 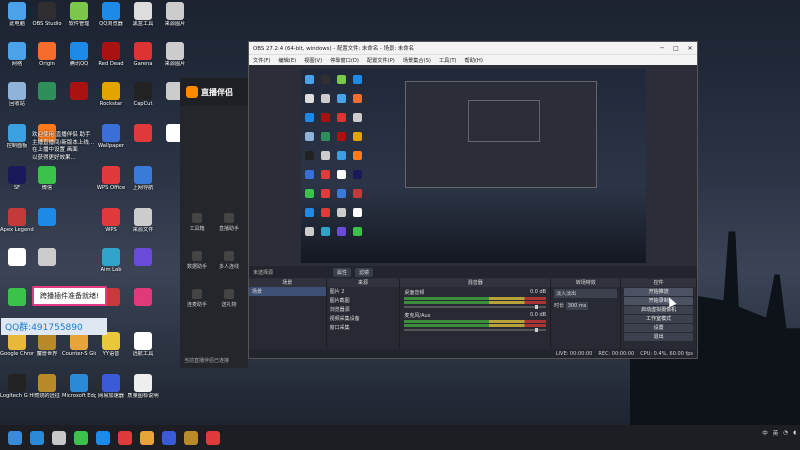 What do you see at coordinates (47, 348) in the screenshot?
I see `desktop-icon: 魔兽世界` at bounding box center [47, 348].